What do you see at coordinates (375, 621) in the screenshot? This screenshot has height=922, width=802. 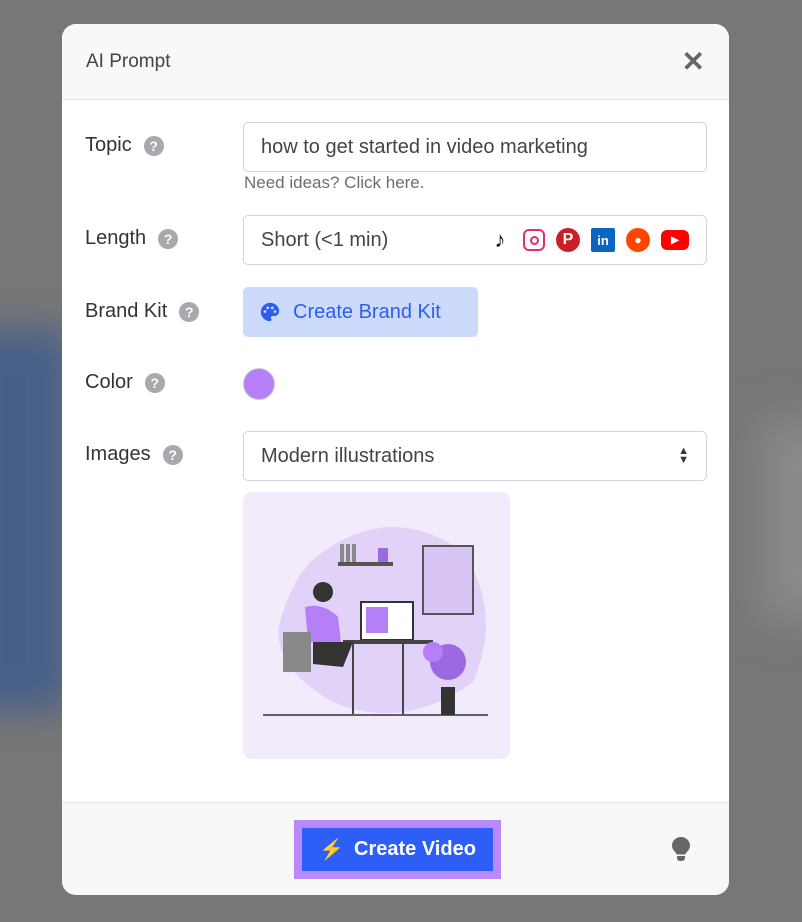 I see `illustration-image` at bounding box center [375, 621].